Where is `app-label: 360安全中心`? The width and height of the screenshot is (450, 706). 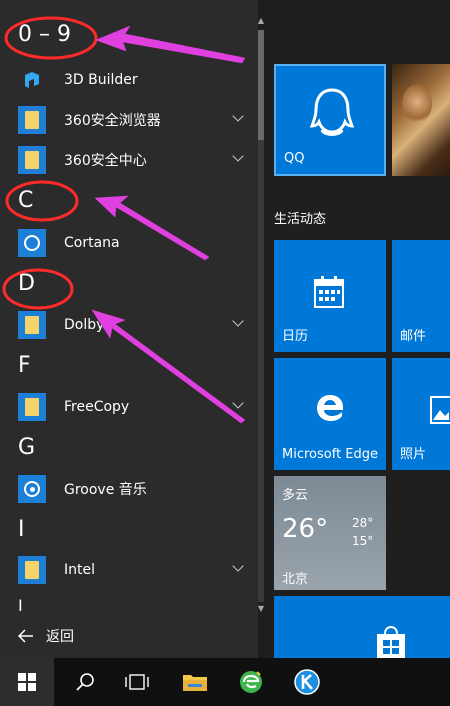
app-label: 360安全中心 is located at coordinates (105, 161).